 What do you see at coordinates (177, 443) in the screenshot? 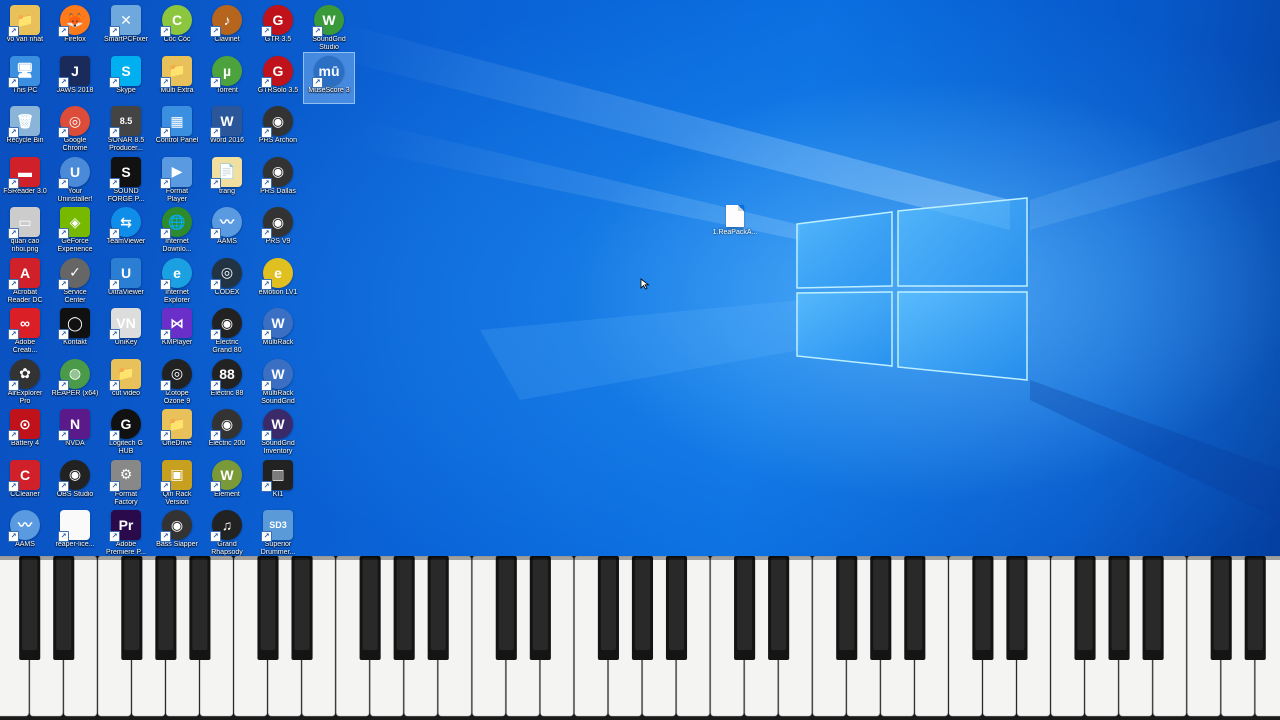
I see `shortcut-label: OneDrive` at bounding box center [177, 443].